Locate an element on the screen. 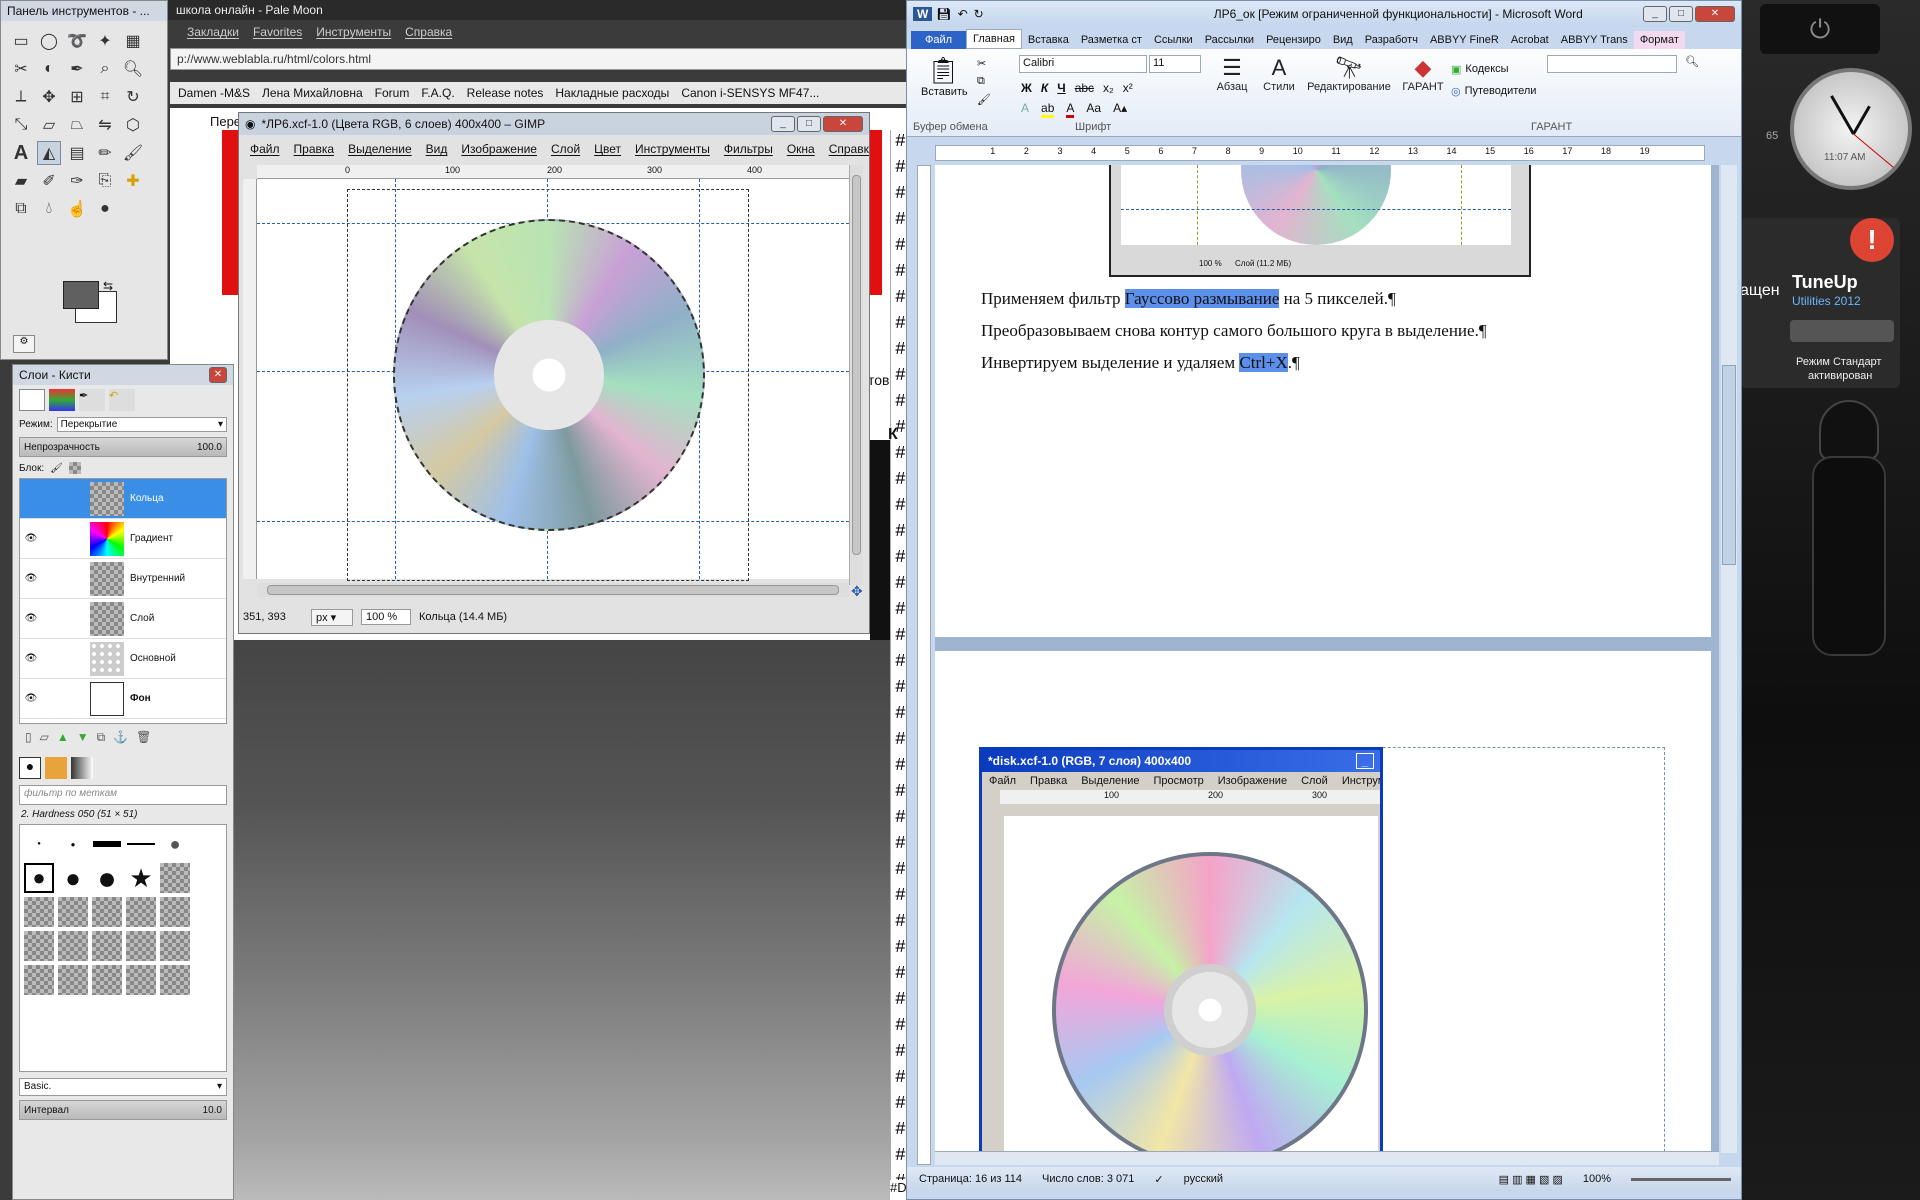  smudge-icon: ☝ is located at coordinates (77, 209).